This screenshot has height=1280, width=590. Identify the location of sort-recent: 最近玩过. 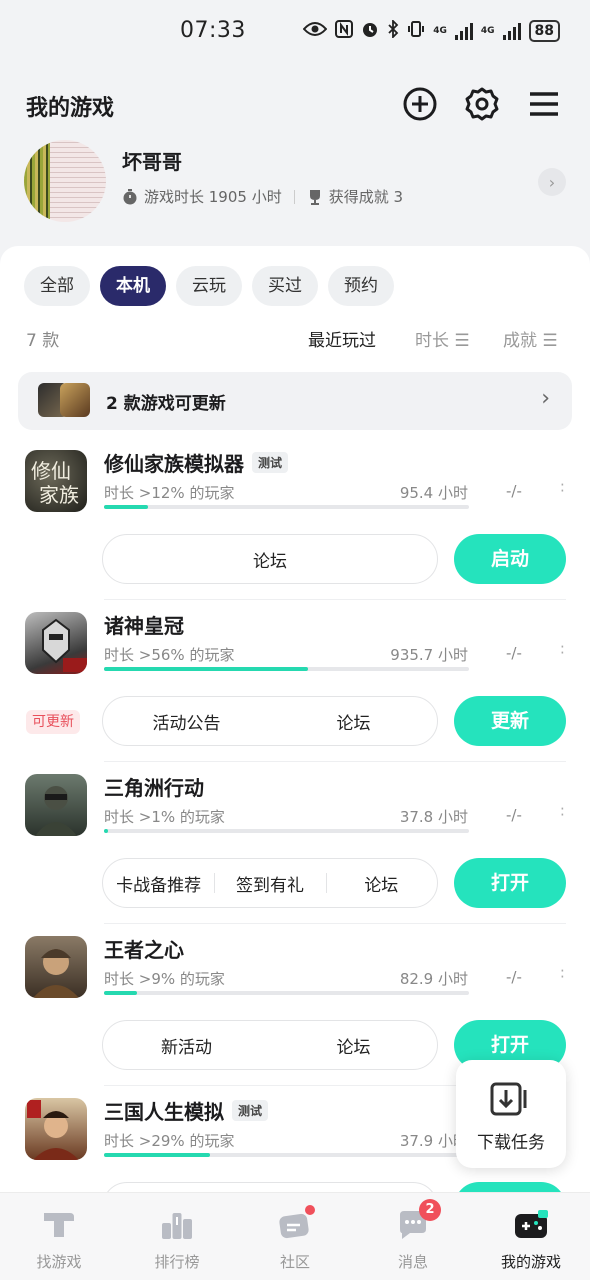
(342, 338).